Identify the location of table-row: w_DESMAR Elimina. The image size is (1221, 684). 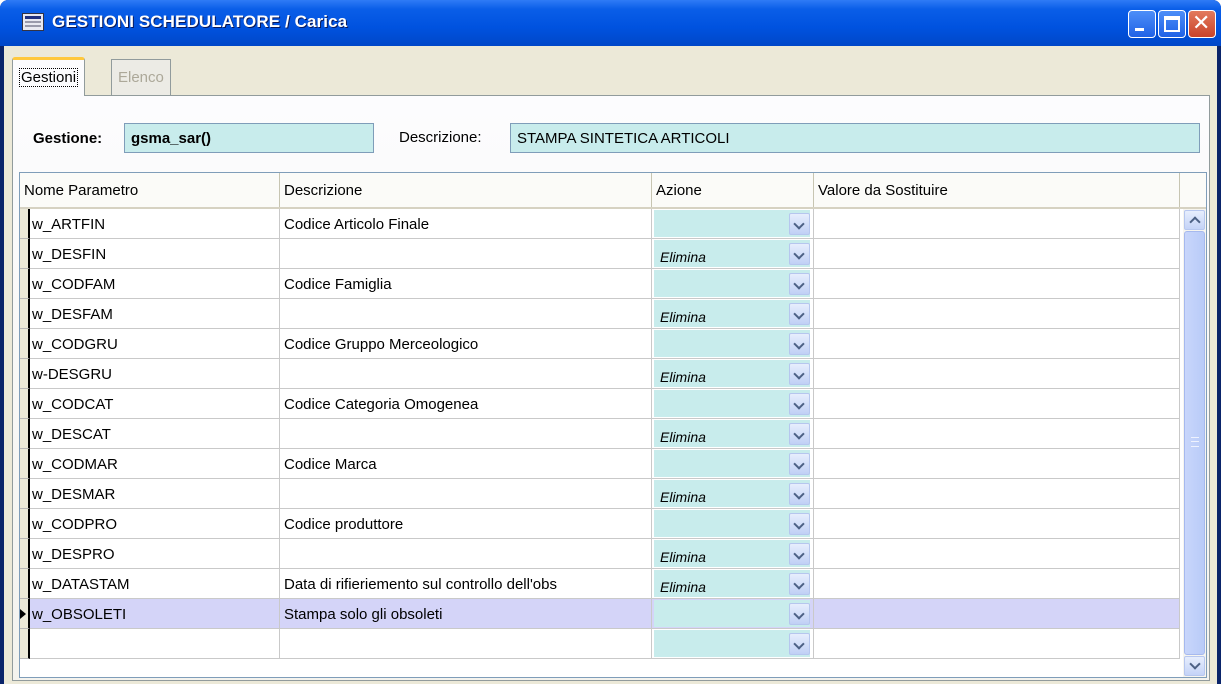
(600, 494).